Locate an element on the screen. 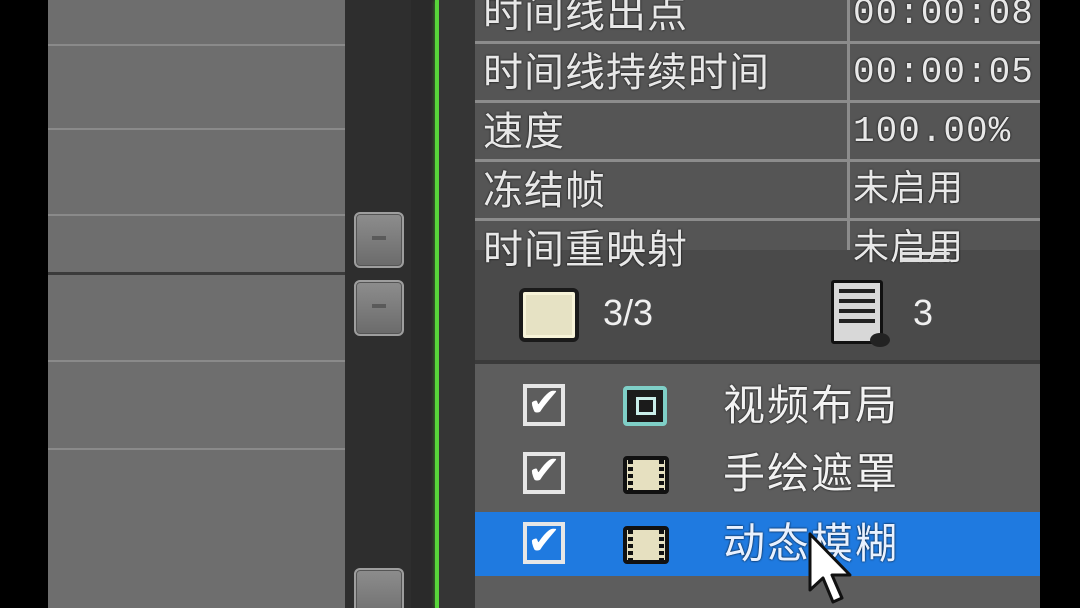 The image size is (1080, 608). collapse-button is located at coordinates (379, 240).